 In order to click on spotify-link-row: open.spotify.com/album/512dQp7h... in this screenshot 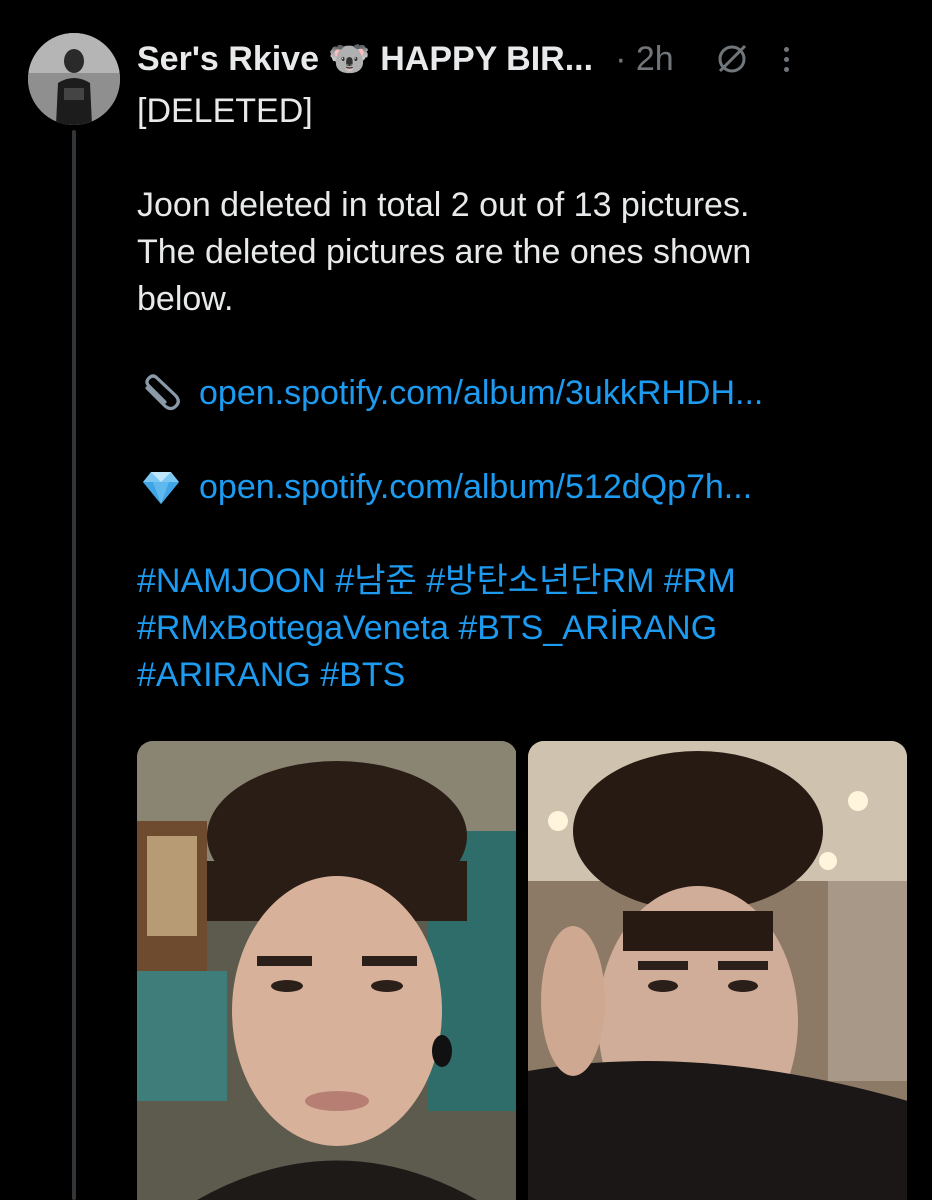, I will do `click(522, 487)`.